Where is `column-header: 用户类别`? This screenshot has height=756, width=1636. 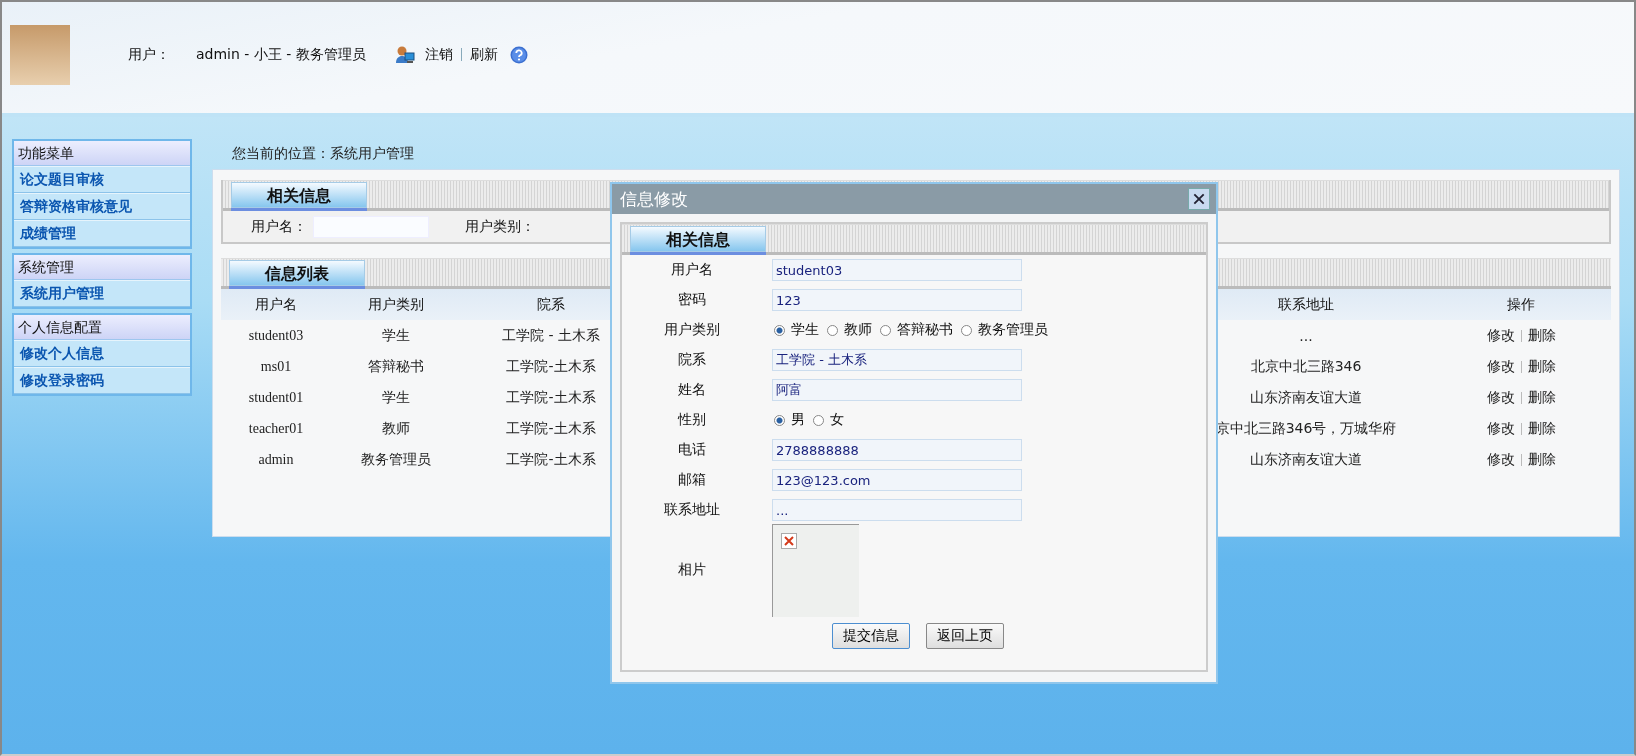
column-header: 用户类别 is located at coordinates (396, 304).